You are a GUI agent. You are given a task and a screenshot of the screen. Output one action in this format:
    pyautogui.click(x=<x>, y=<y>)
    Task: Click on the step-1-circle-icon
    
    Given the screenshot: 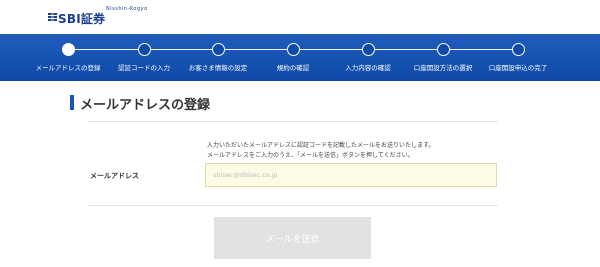 What is the action you would take?
    pyautogui.click(x=68, y=49)
    